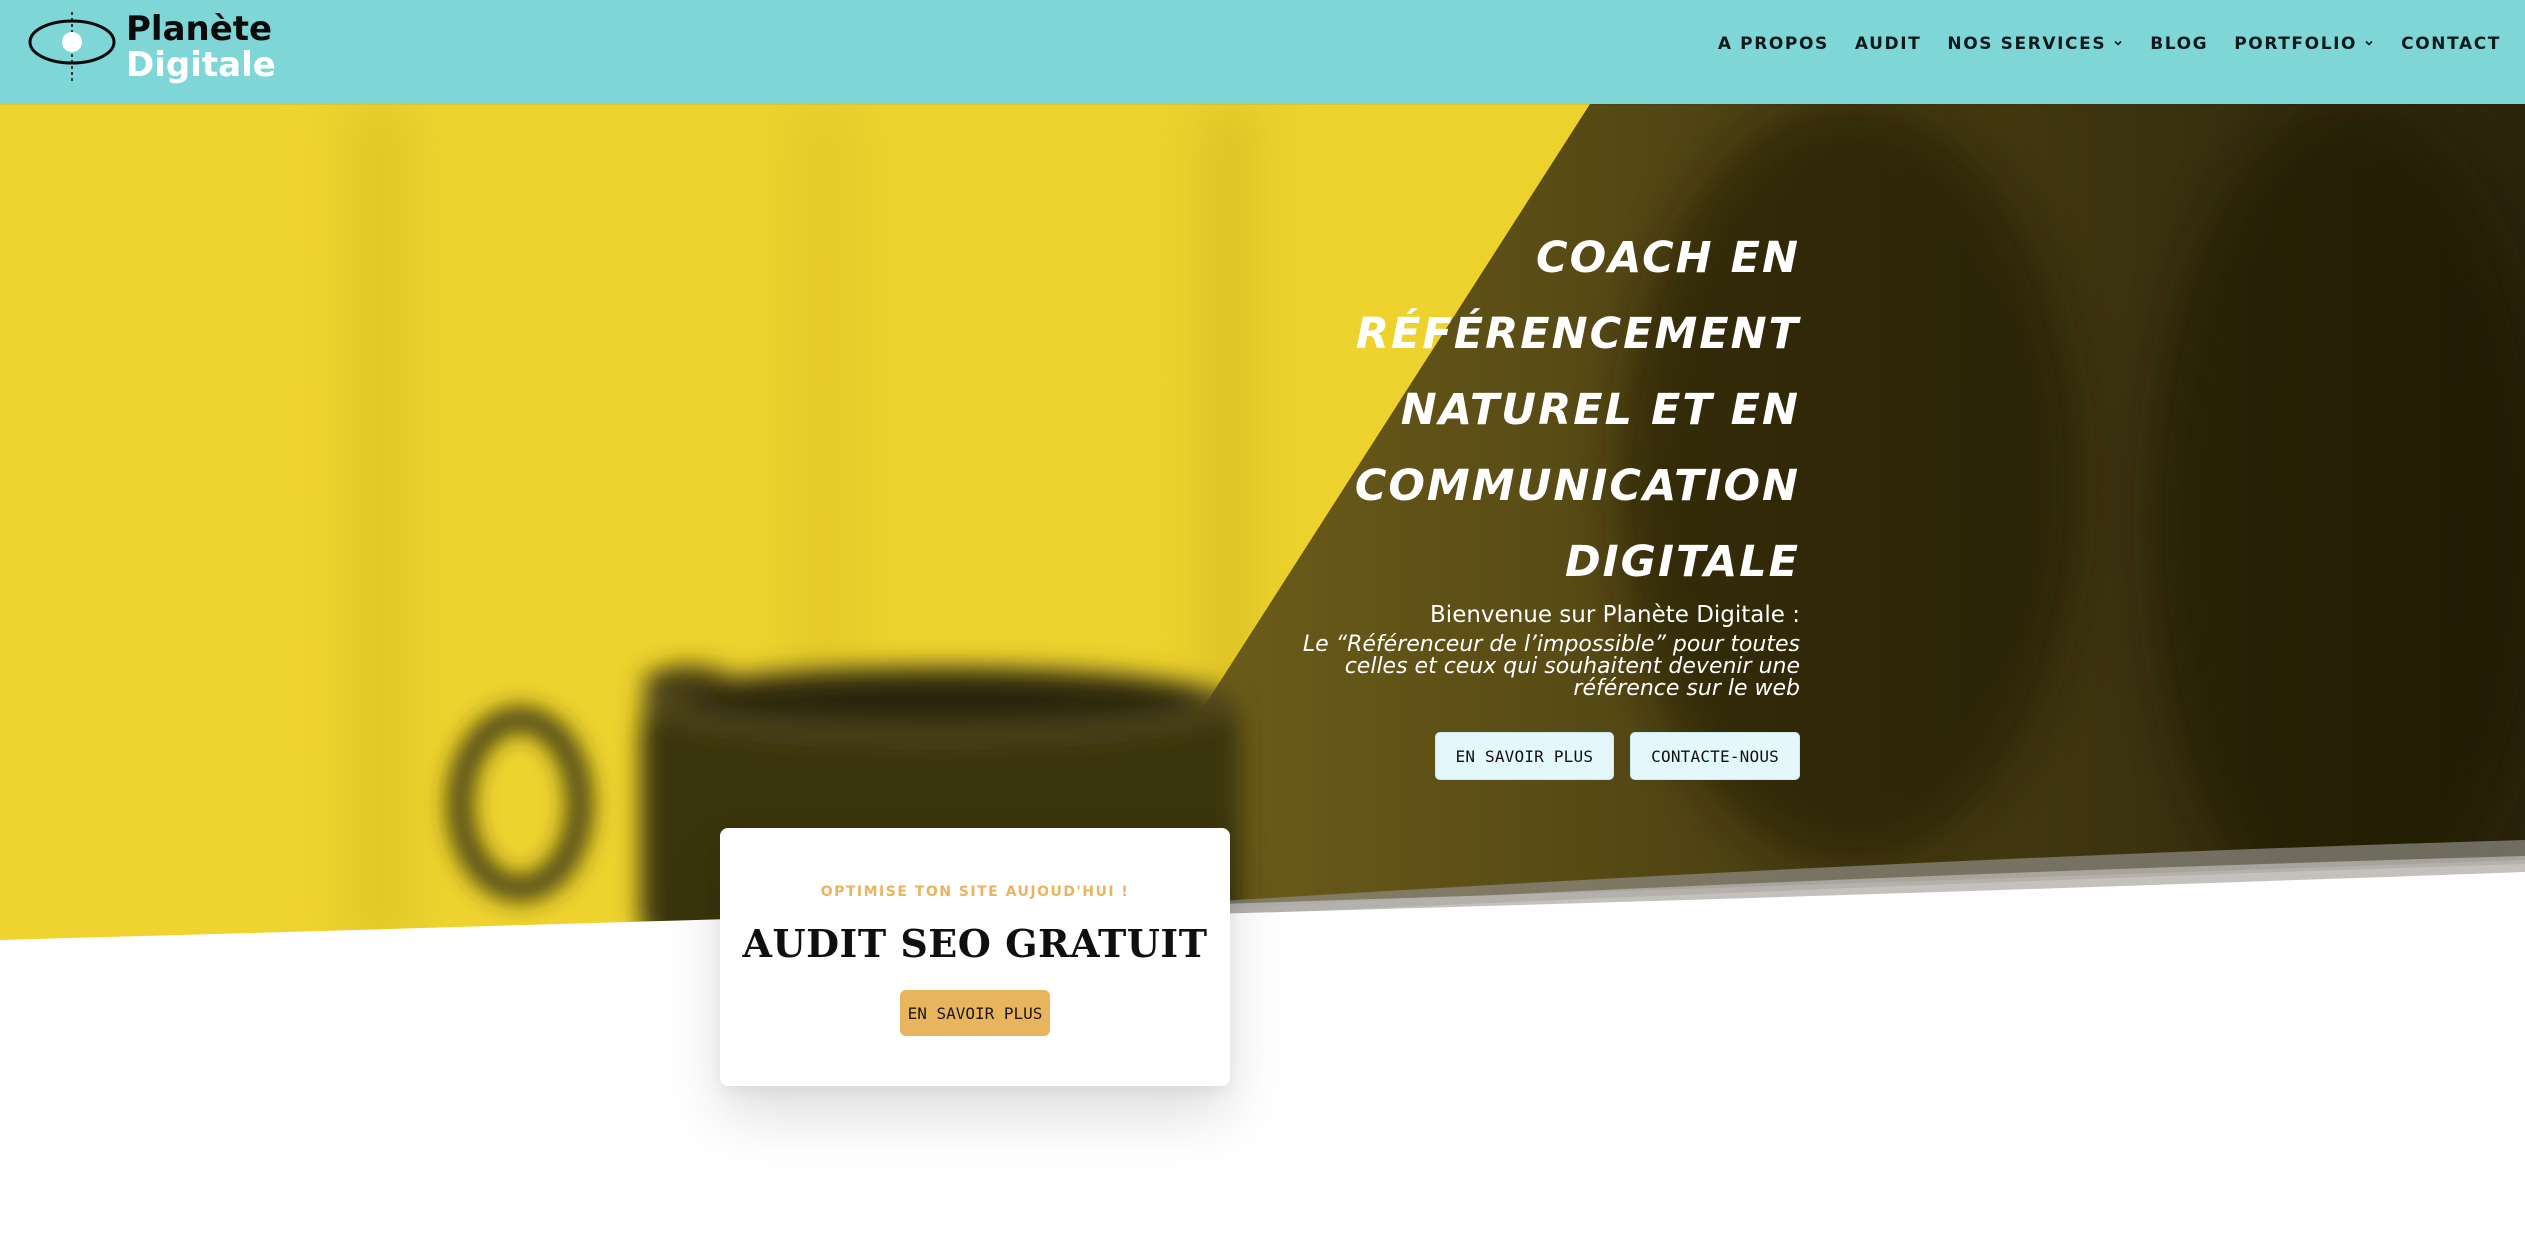 This screenshot has width=2525, height=1245. Describe the element at coordinates (201, 65) in the screenshot. I see `logo-text-line2: Digitale` at that location.